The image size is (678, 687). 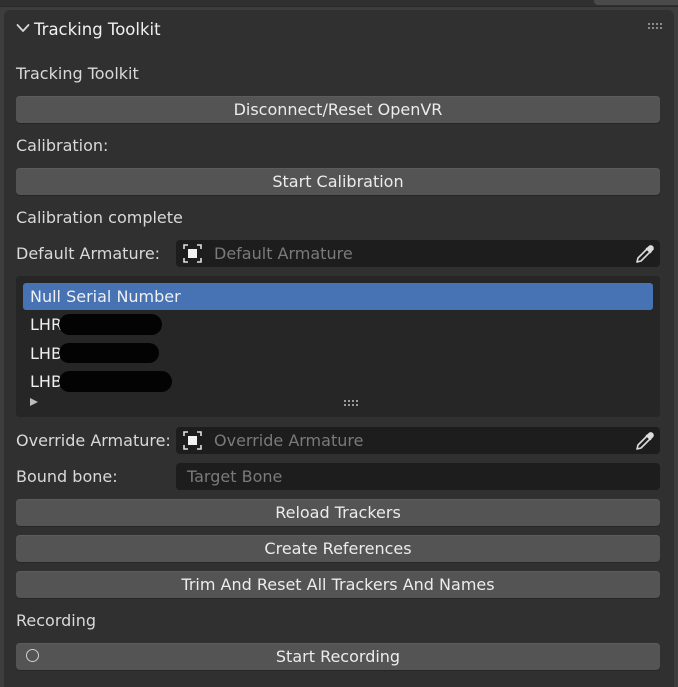 What do you see at coordinates (338, 512) in the screenshot?
I see `reload-trackers-button: Reload Trackers` at bounding box center [338, 512].